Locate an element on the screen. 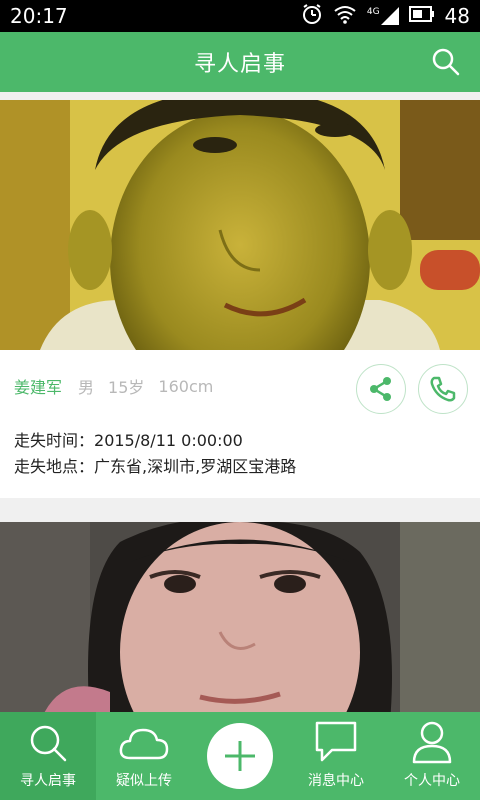  share-icon is located at coordinates (380, 389).